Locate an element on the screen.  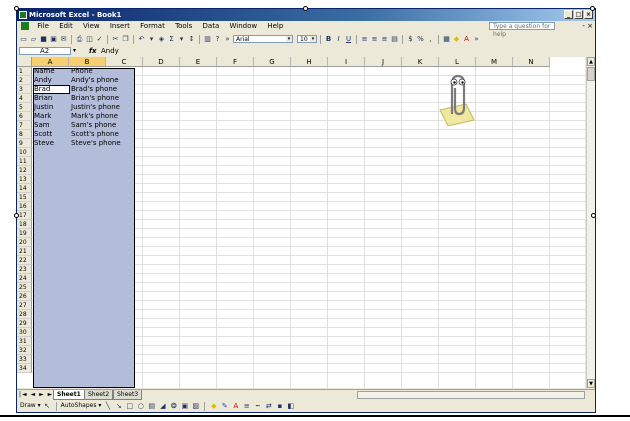
row-header-29: 29 is located at coordinates (24, 323).